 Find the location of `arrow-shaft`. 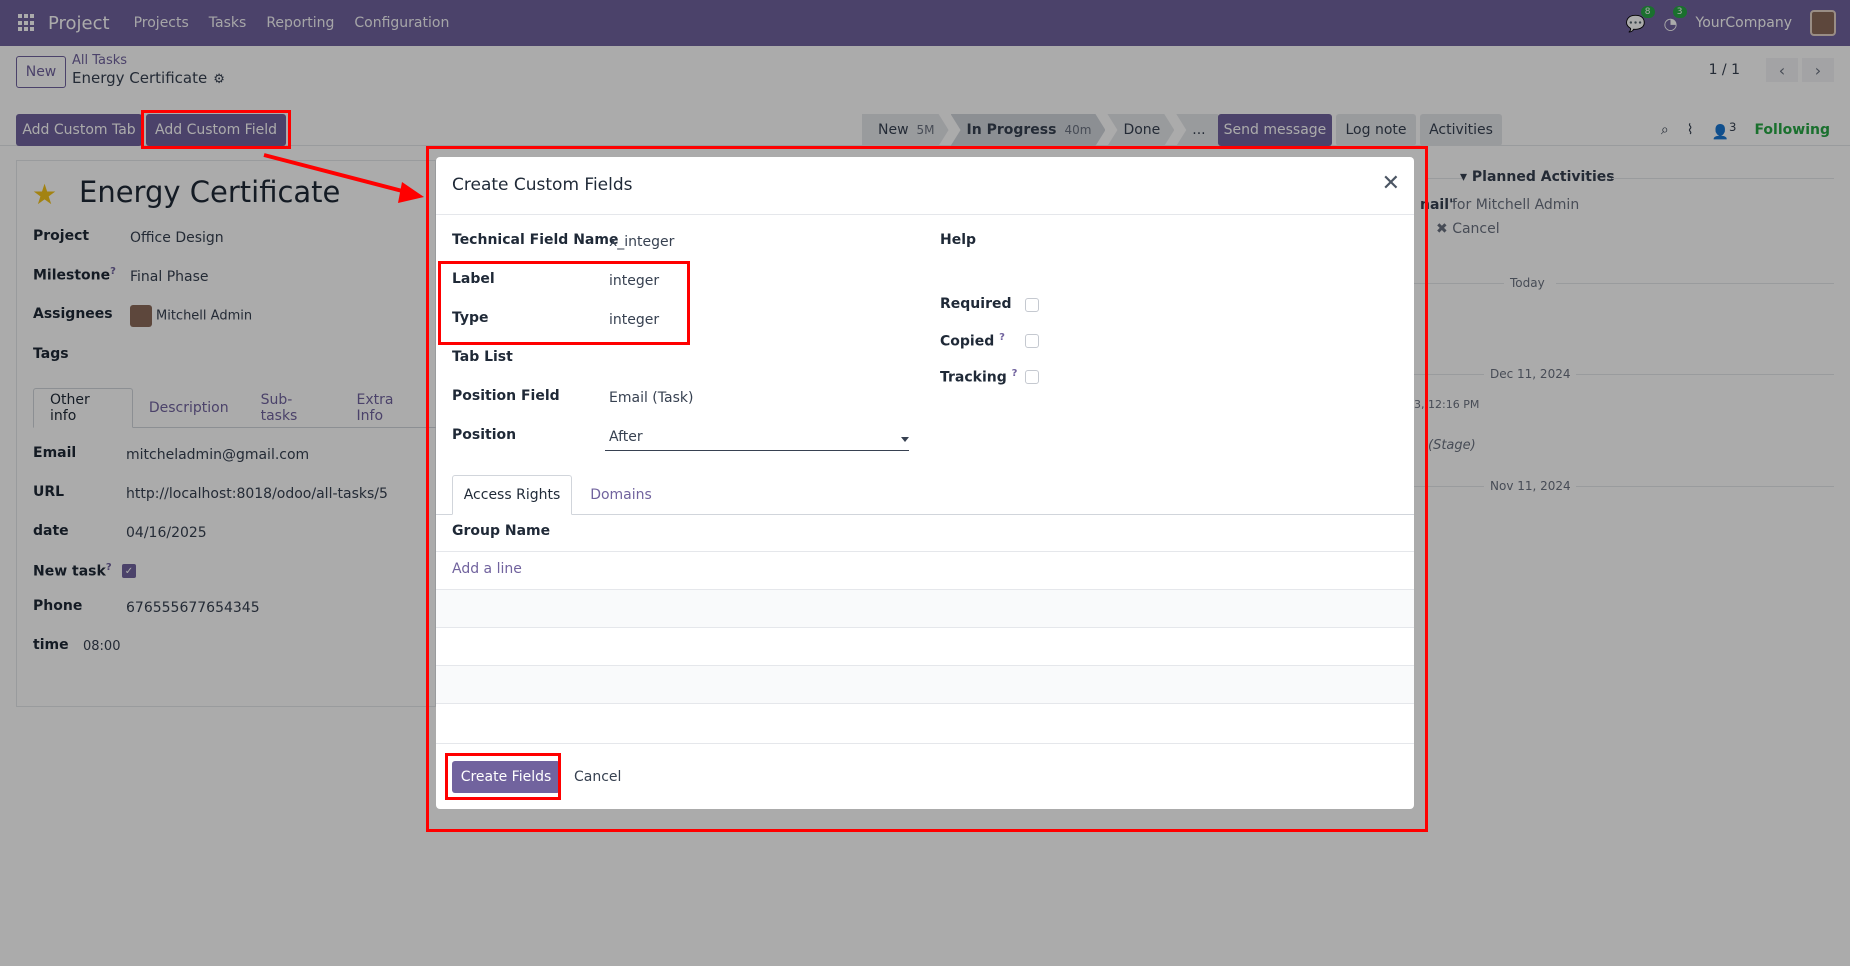

arrow-shaft is located at coordinates (337, 174).